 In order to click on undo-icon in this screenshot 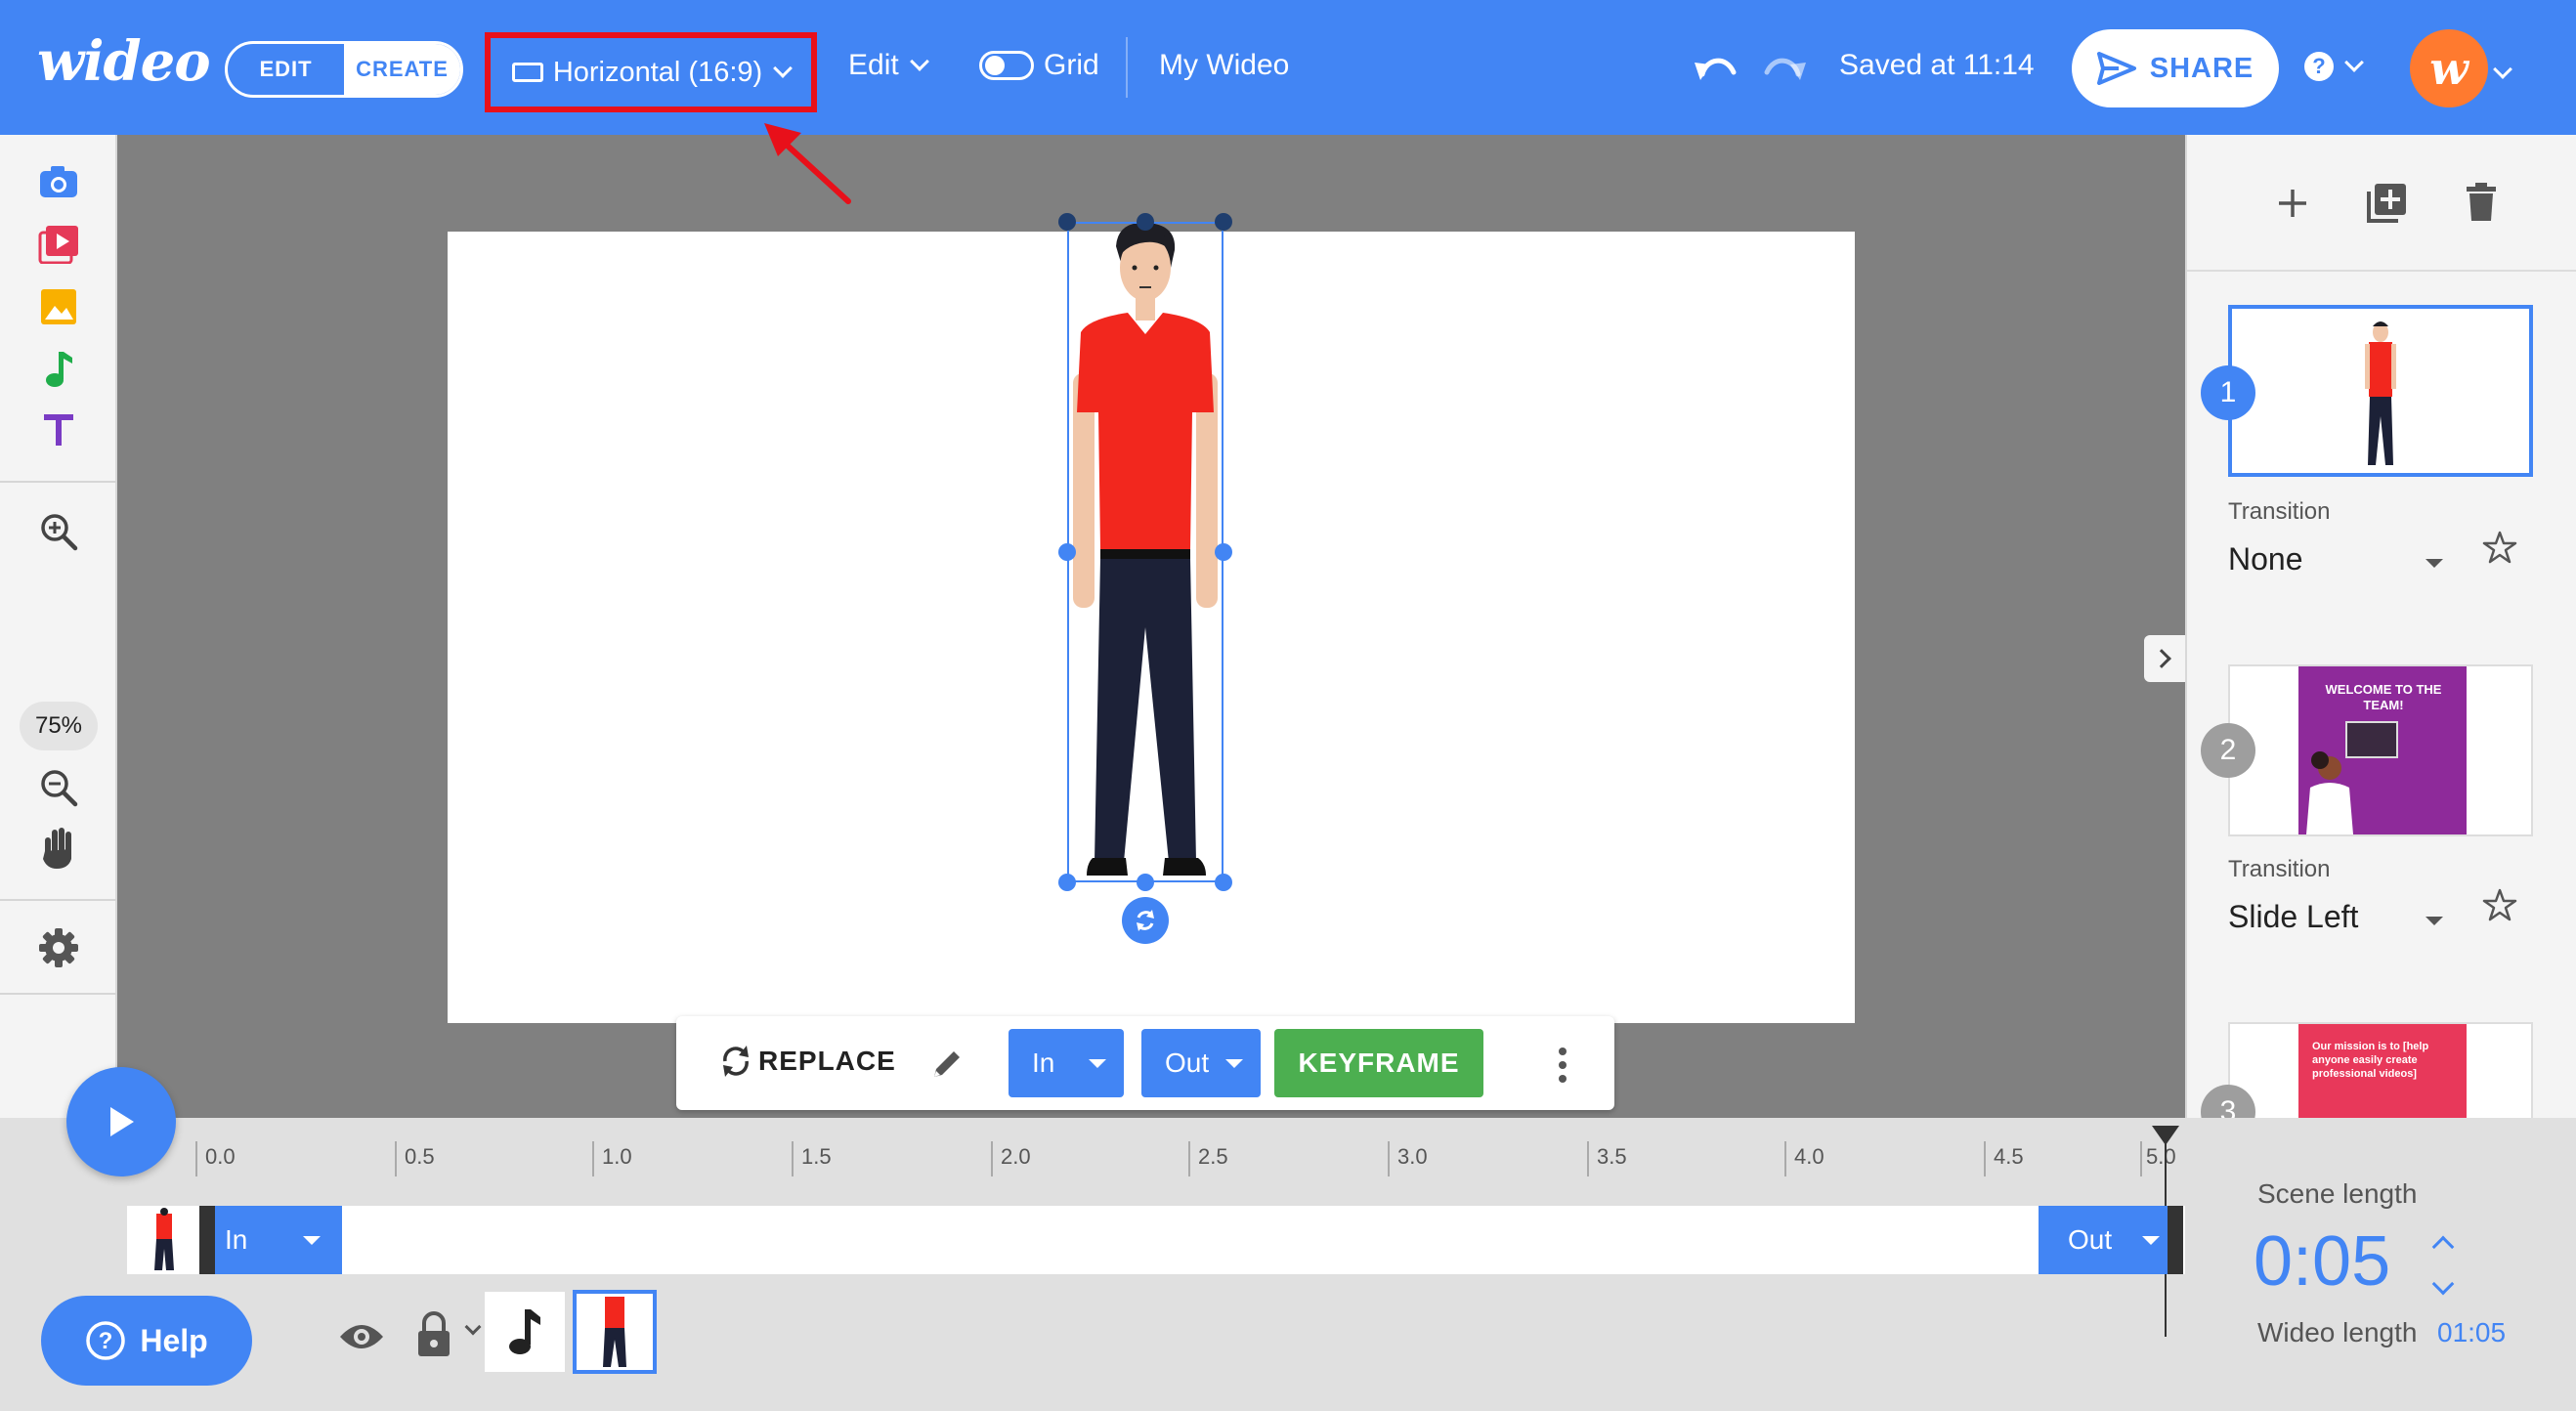, I will do `click(1716, 67)`.